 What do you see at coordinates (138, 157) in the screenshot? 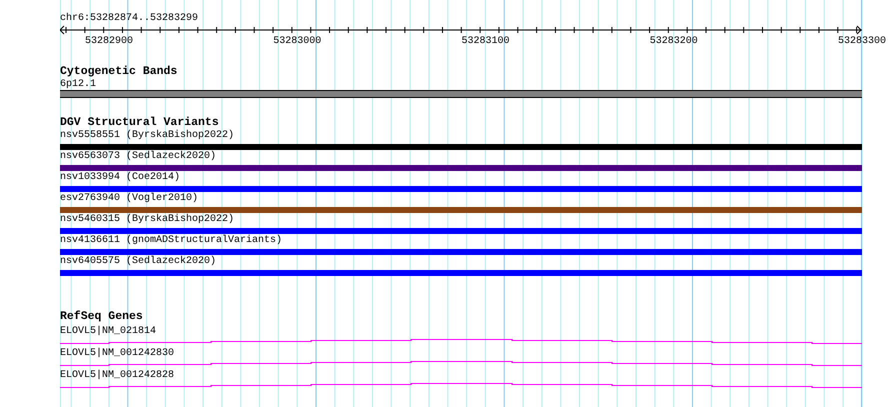
I see `variant-label: nsv6563073 (Sedlazeck2020)` at bounding box center [138, 157].